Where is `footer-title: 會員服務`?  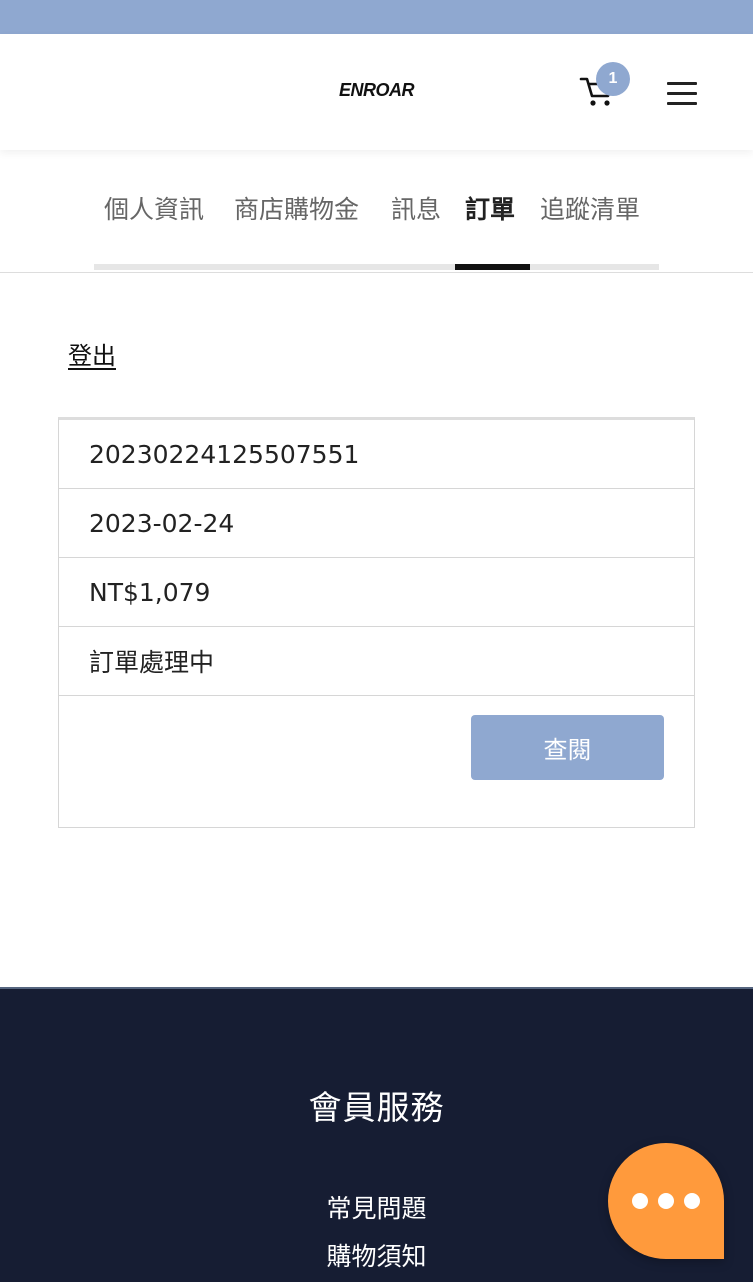
footer-title: 會員服務 is located at coordinates (376, 1107).